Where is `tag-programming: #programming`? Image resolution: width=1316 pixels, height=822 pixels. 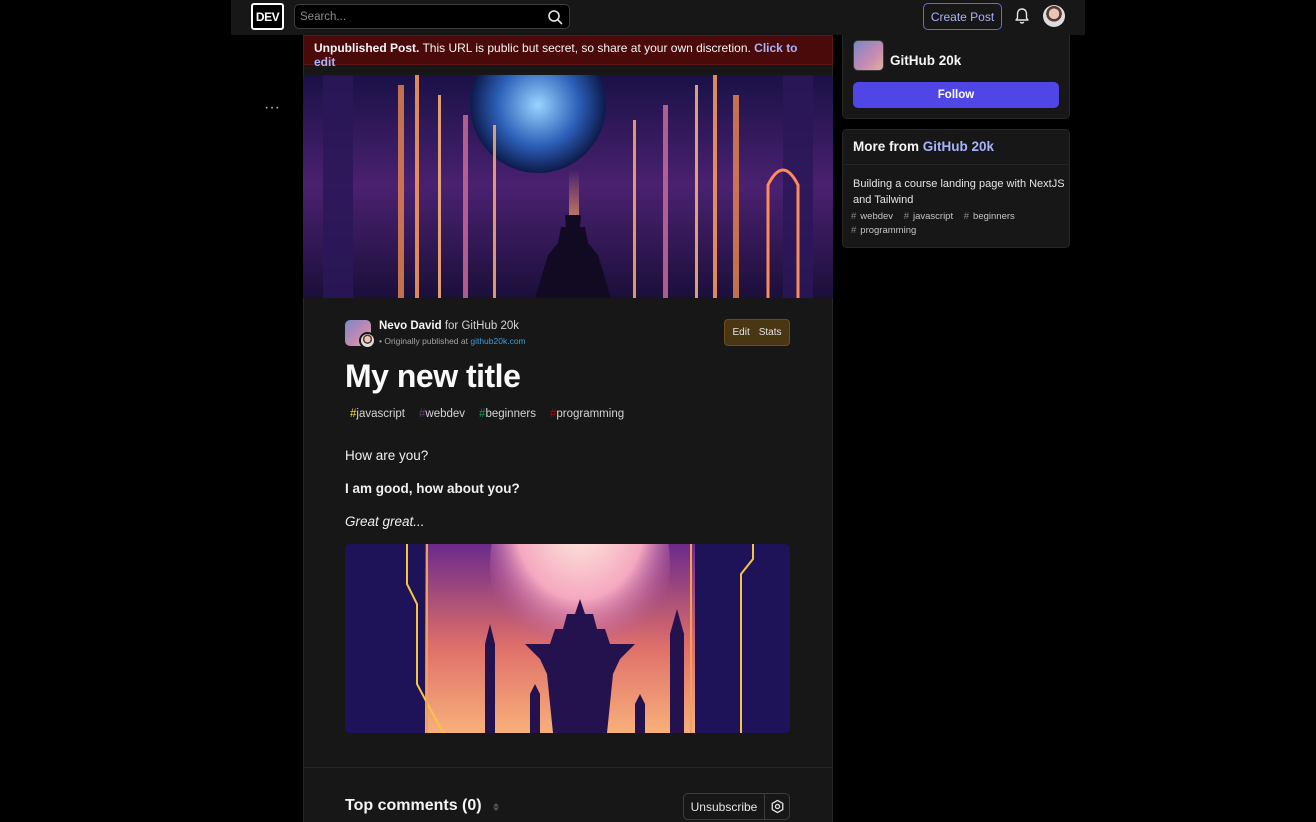 tag-programming: #programming is located at coordinates (587, 414).